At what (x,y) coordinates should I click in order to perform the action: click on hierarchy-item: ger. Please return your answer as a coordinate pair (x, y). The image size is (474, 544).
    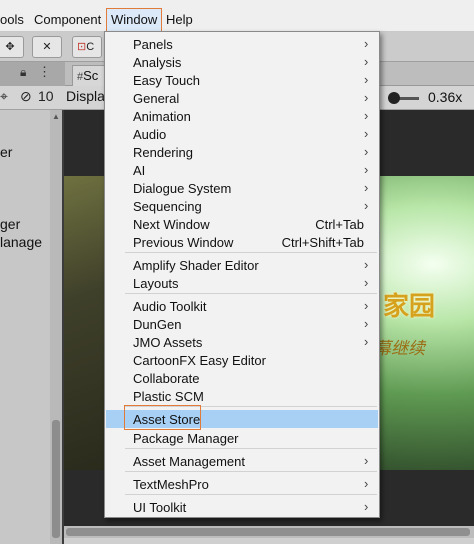
    Looking at the image, I should click on (10, 224).